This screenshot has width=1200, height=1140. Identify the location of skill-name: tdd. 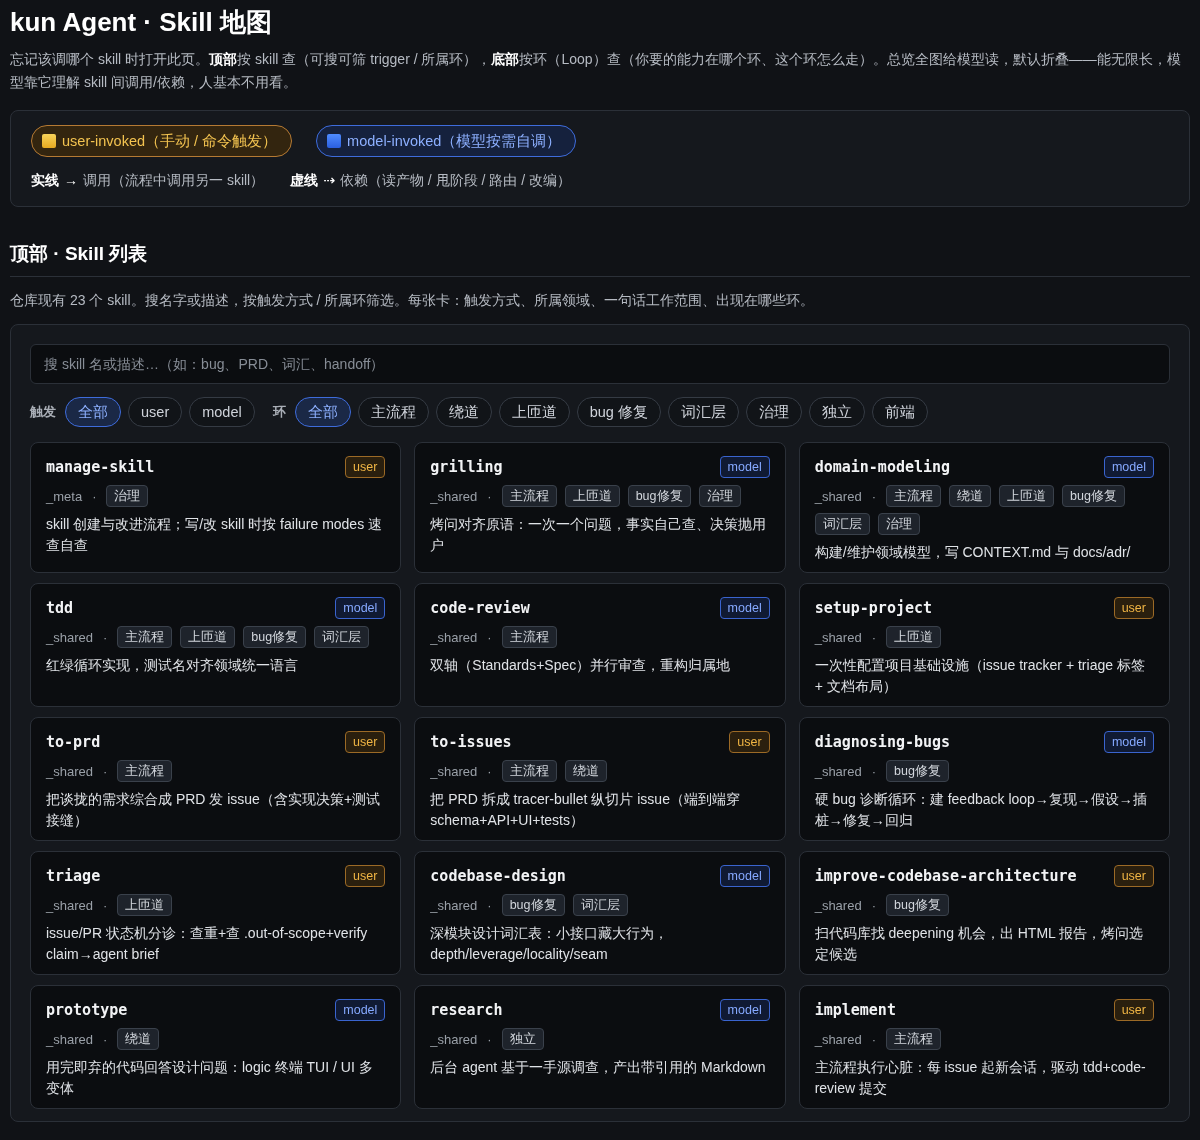
(60, 608).